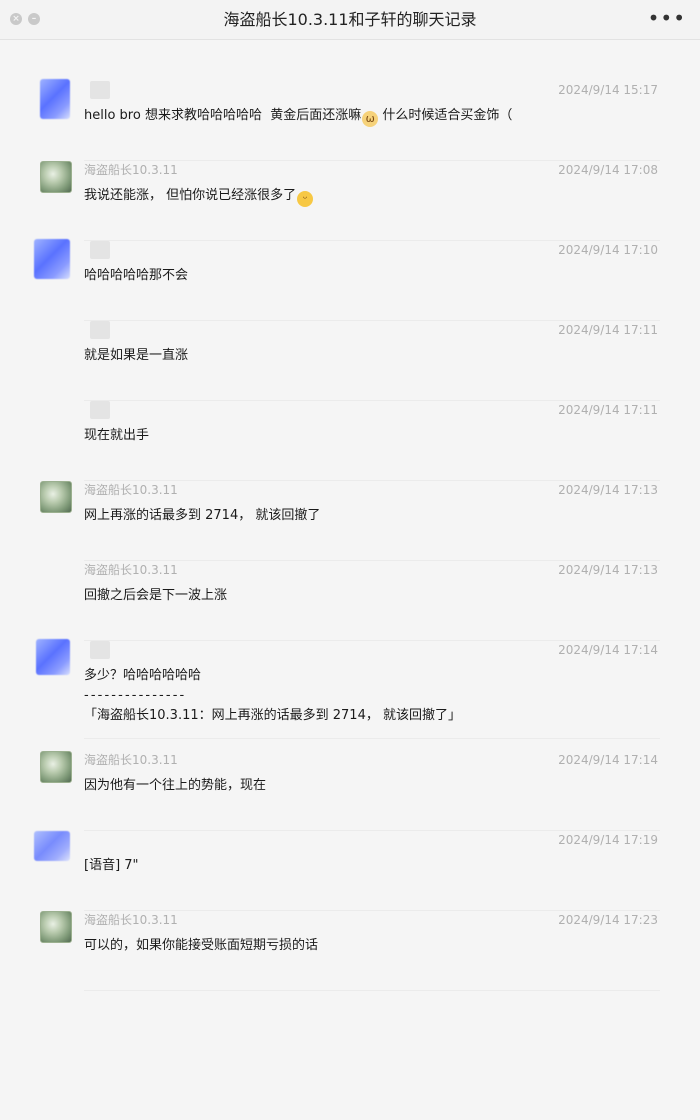 Image resolution: width=700 pixels, height=1120 pixels. What do you see at coordinates (372, 596) in the screenshot?
I see `message-text: 回撤之后会是下一波上涨` at bounding box center [372, 596].